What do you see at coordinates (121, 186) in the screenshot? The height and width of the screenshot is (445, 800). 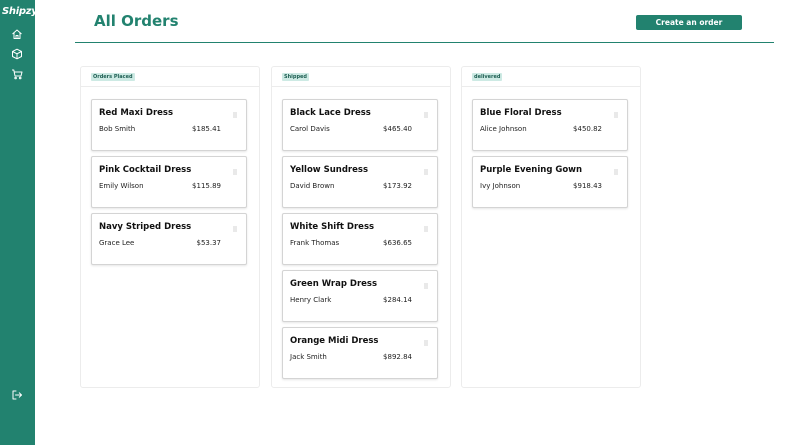 I see `order-customer: Emily Wilson` at bounding box center [121, 186].